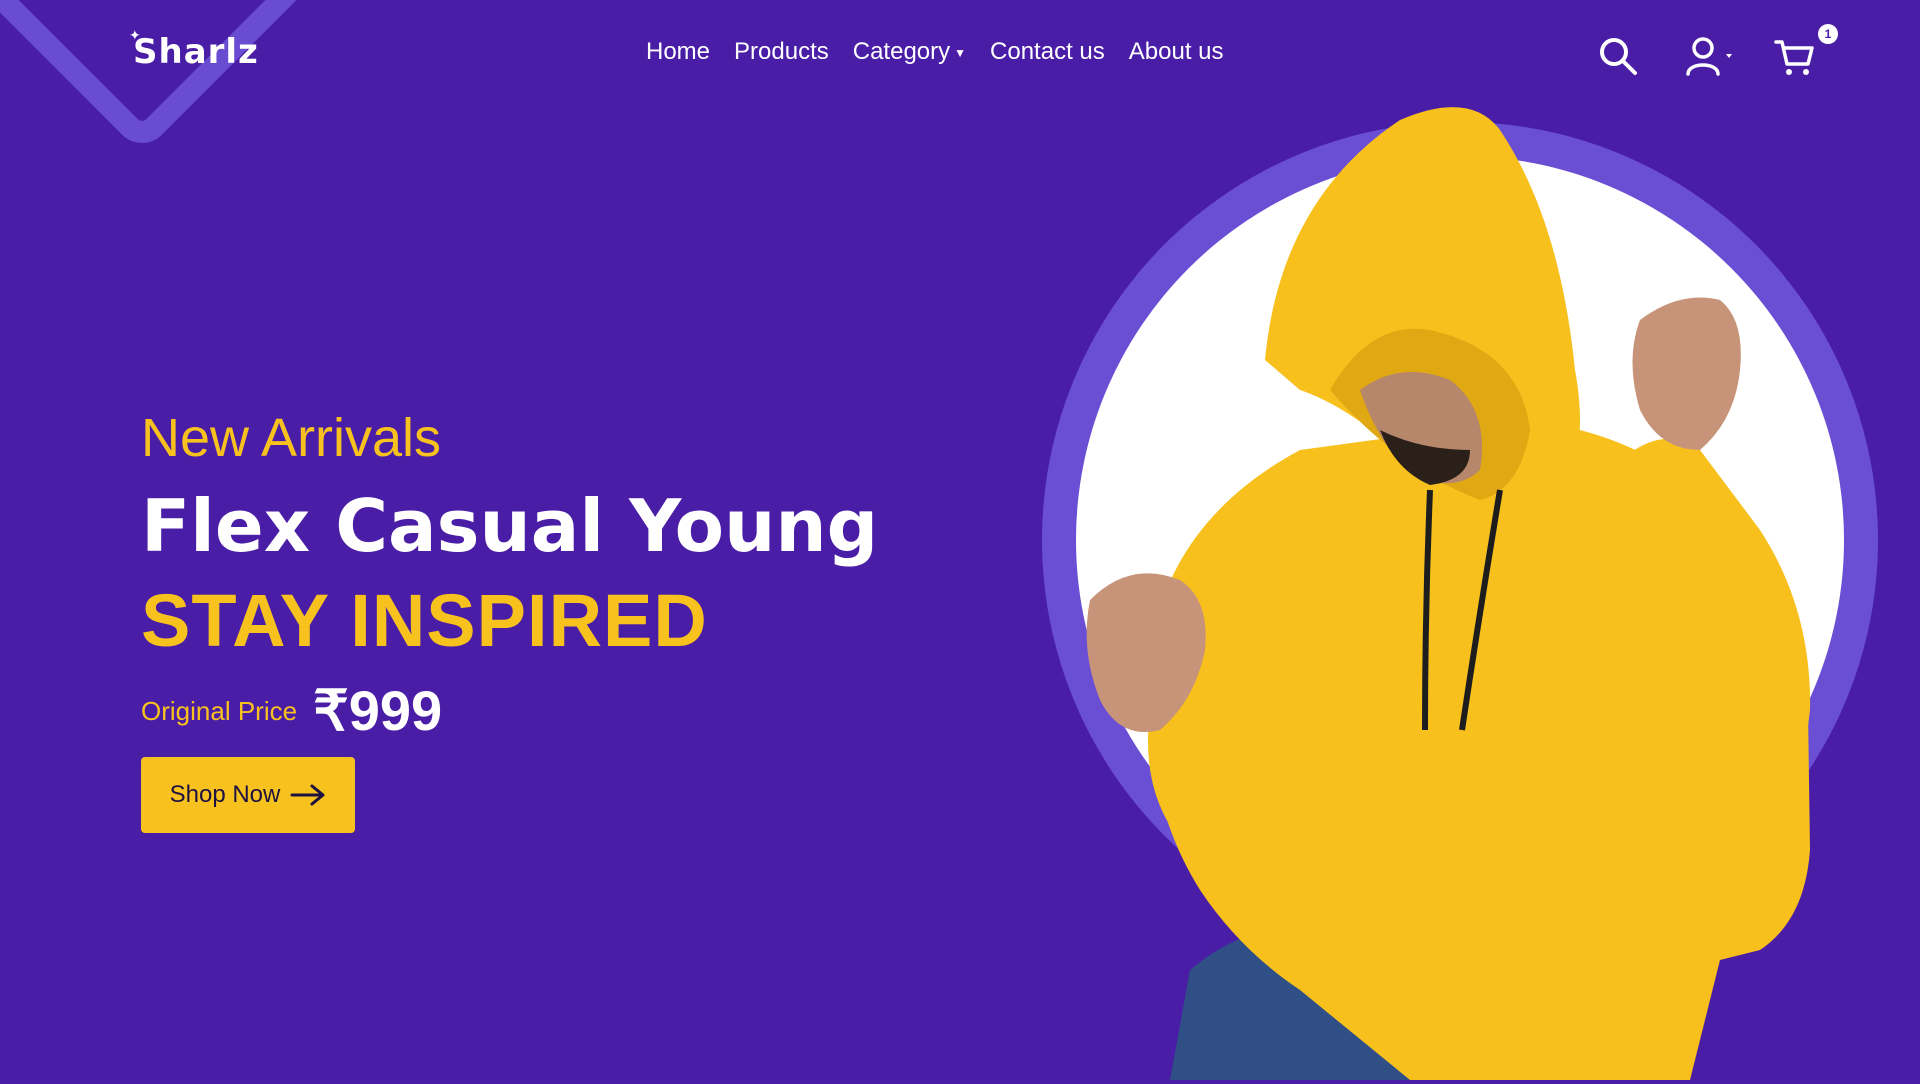  What do you see at coordinates (291, 438) in the screenshot?
I see `hero-eyebrow: New Arrivals` at bounding box center [291, 438].